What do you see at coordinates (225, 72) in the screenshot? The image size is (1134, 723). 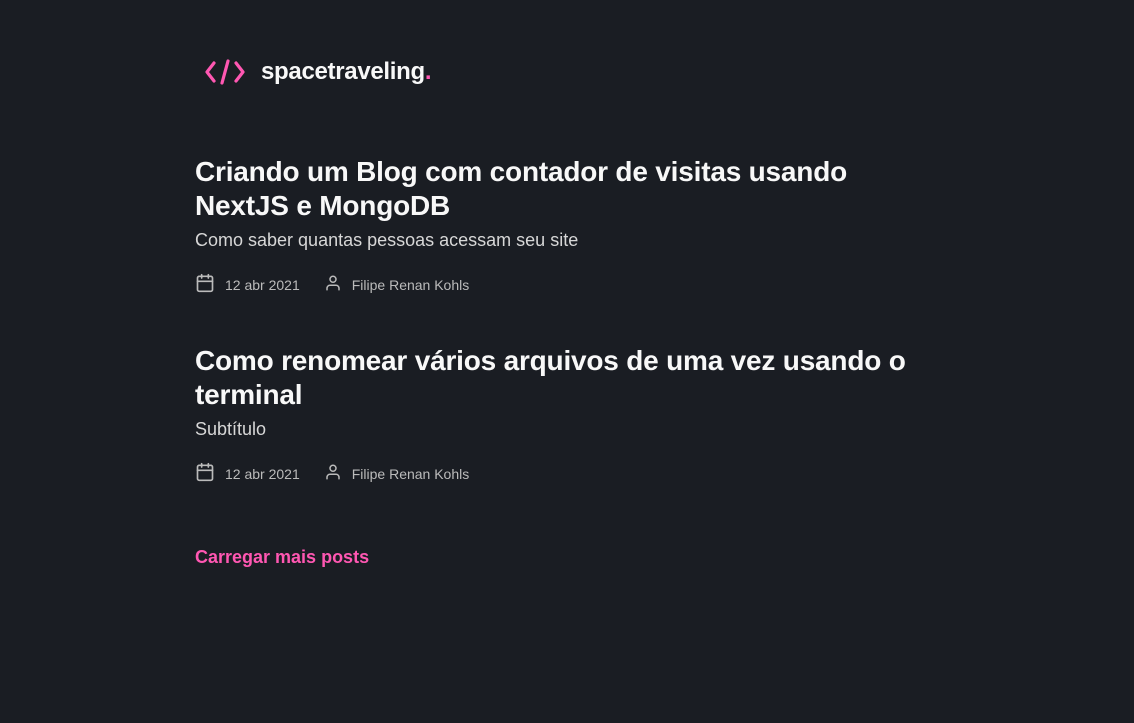 I see `code-brackets-icon` at bounding box center [225, 72].